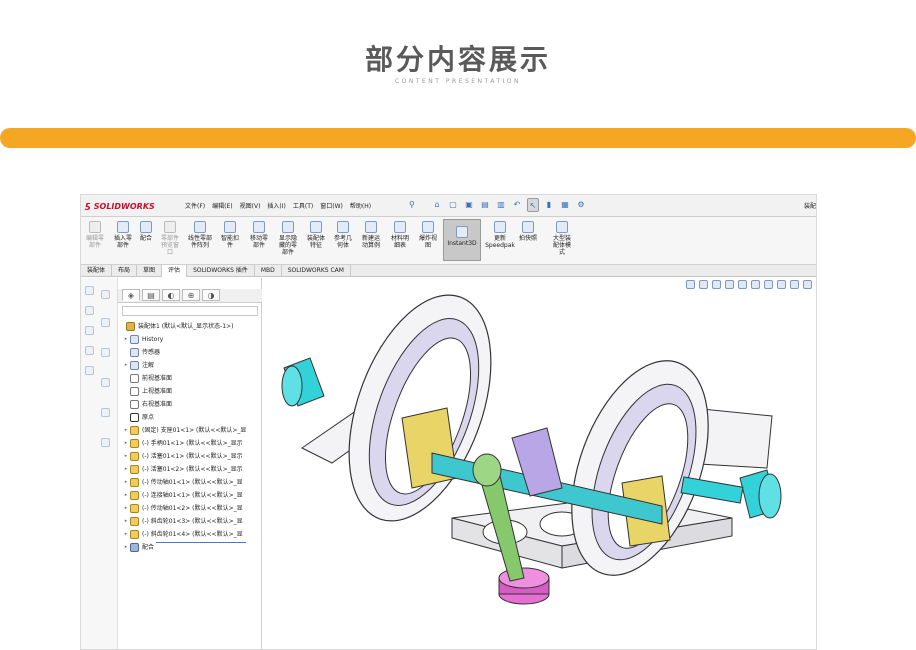  Describe the element at coordinates (182, 469) in the screenshot. I see `tree-row: ▸ (-) 活塞01<2> (默认<<默认>_显示` at that location.